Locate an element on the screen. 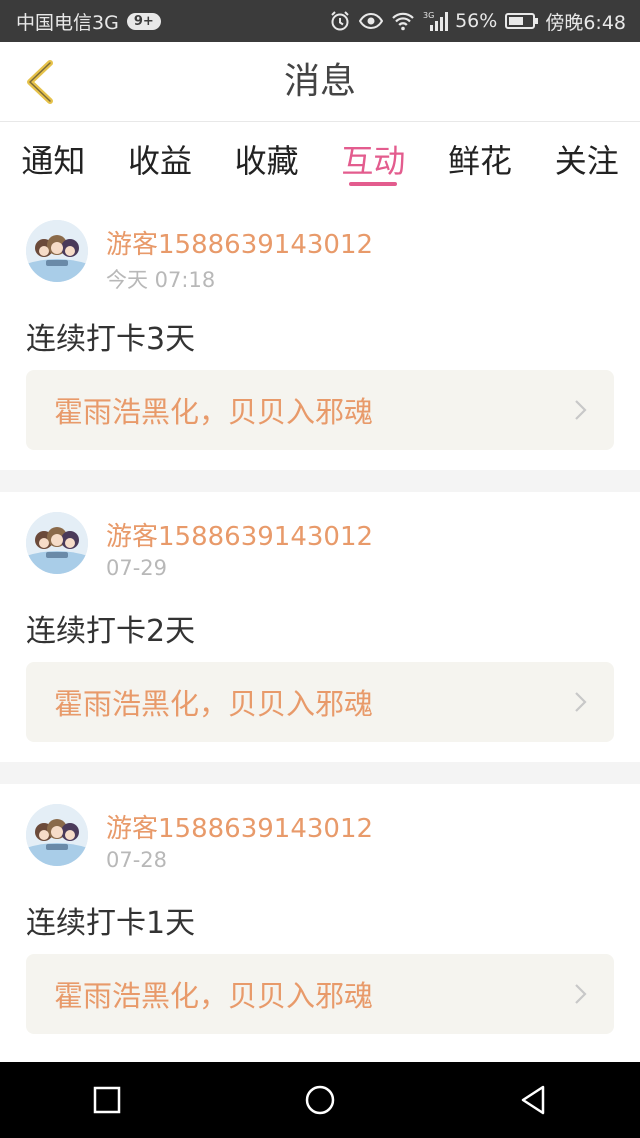  network-type-label: 3G is located at coordinates (428, 15).